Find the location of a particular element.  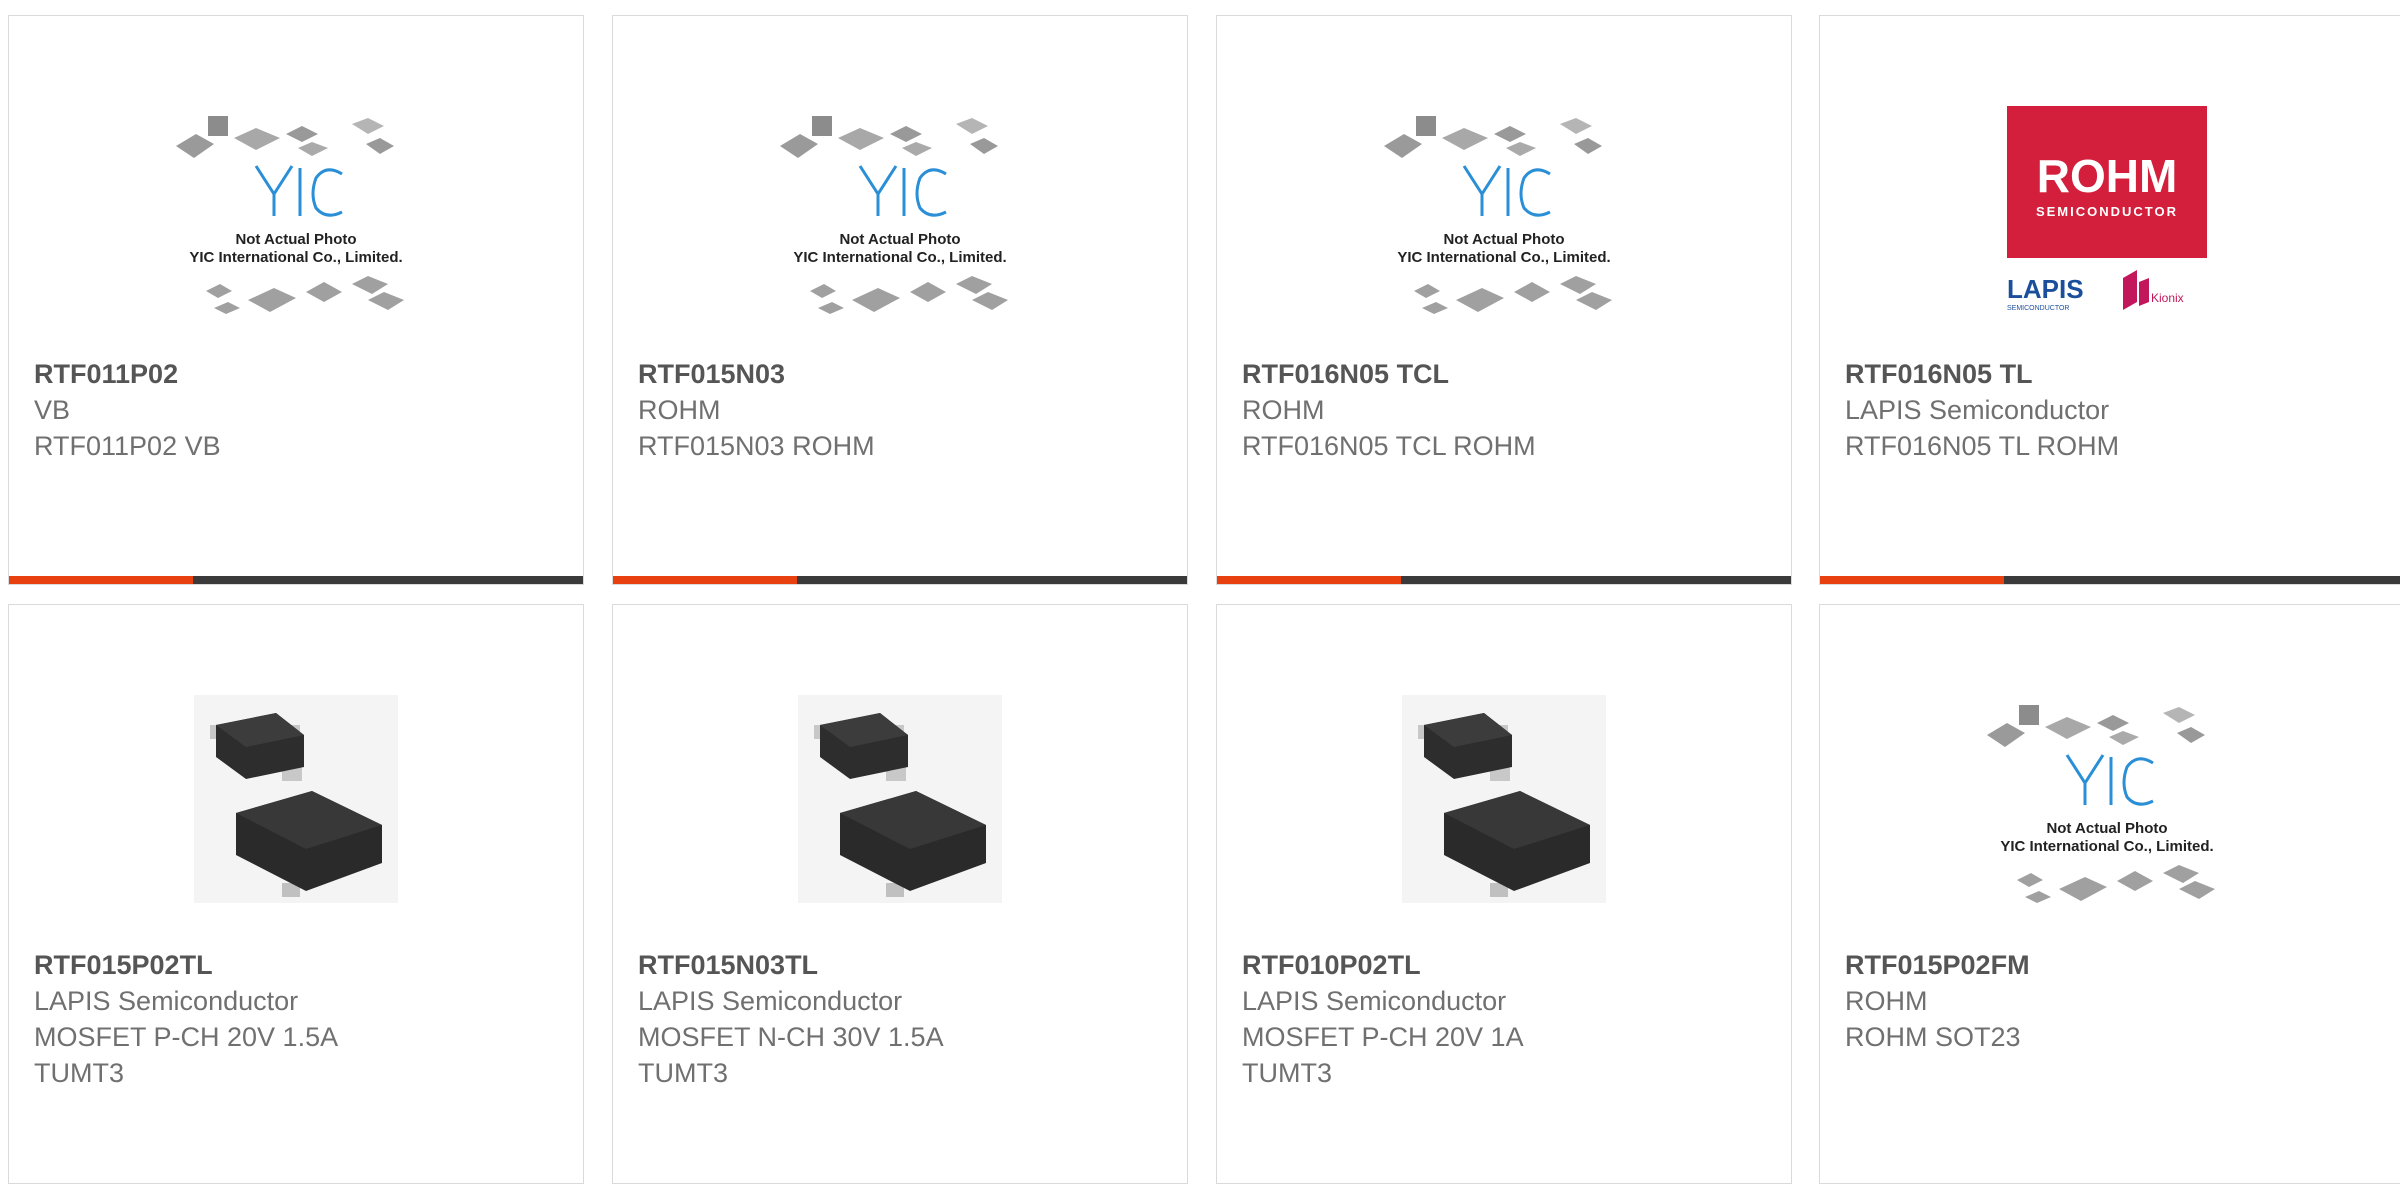

product-info: RTF011P02 VB RTF011P02 VB is located at coordinates (298, 410).